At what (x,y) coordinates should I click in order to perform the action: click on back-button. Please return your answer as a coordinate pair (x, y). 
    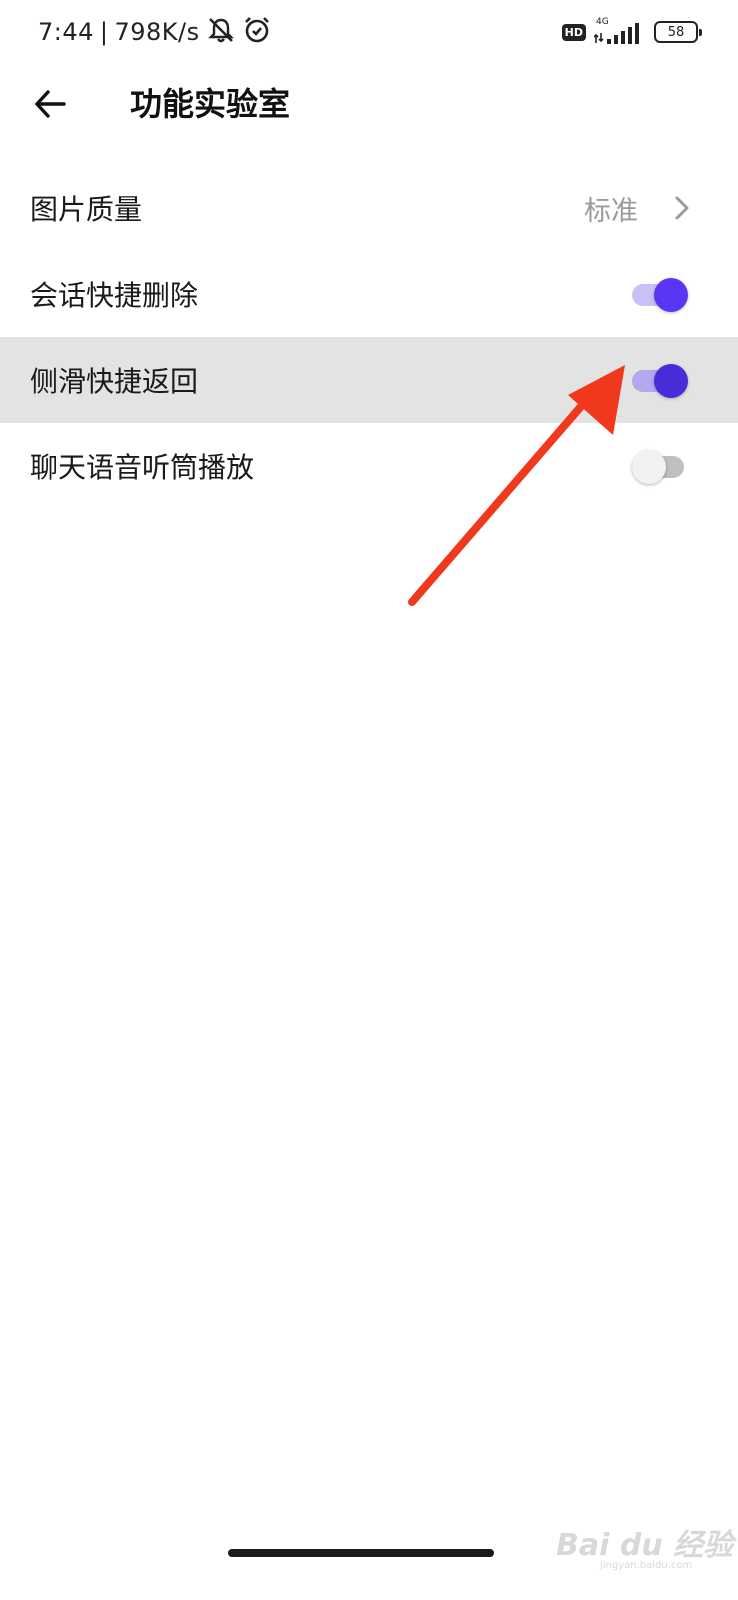
    Looking at the image, I should click on (50, 104).